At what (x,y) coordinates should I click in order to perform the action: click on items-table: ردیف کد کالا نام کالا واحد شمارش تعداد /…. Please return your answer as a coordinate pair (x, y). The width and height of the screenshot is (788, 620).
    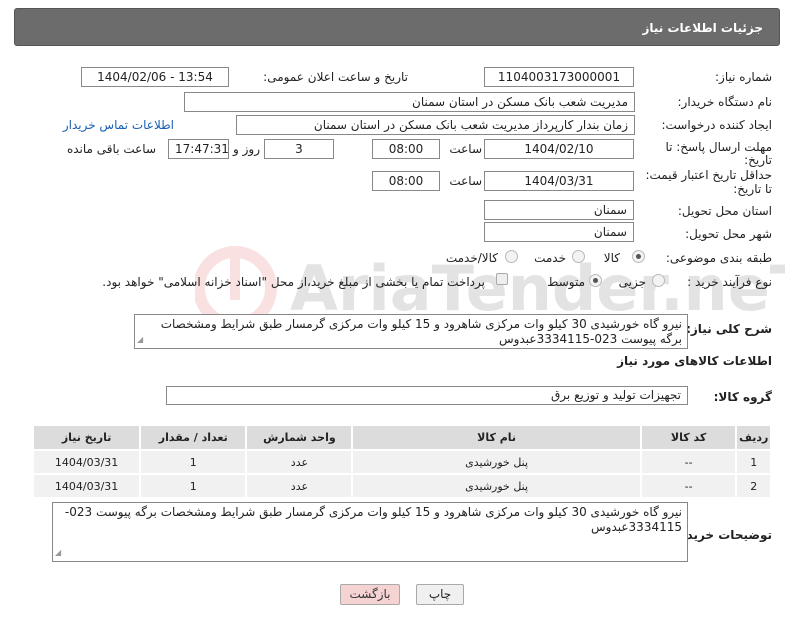
    Looking at the image, I should click on (401, 461).